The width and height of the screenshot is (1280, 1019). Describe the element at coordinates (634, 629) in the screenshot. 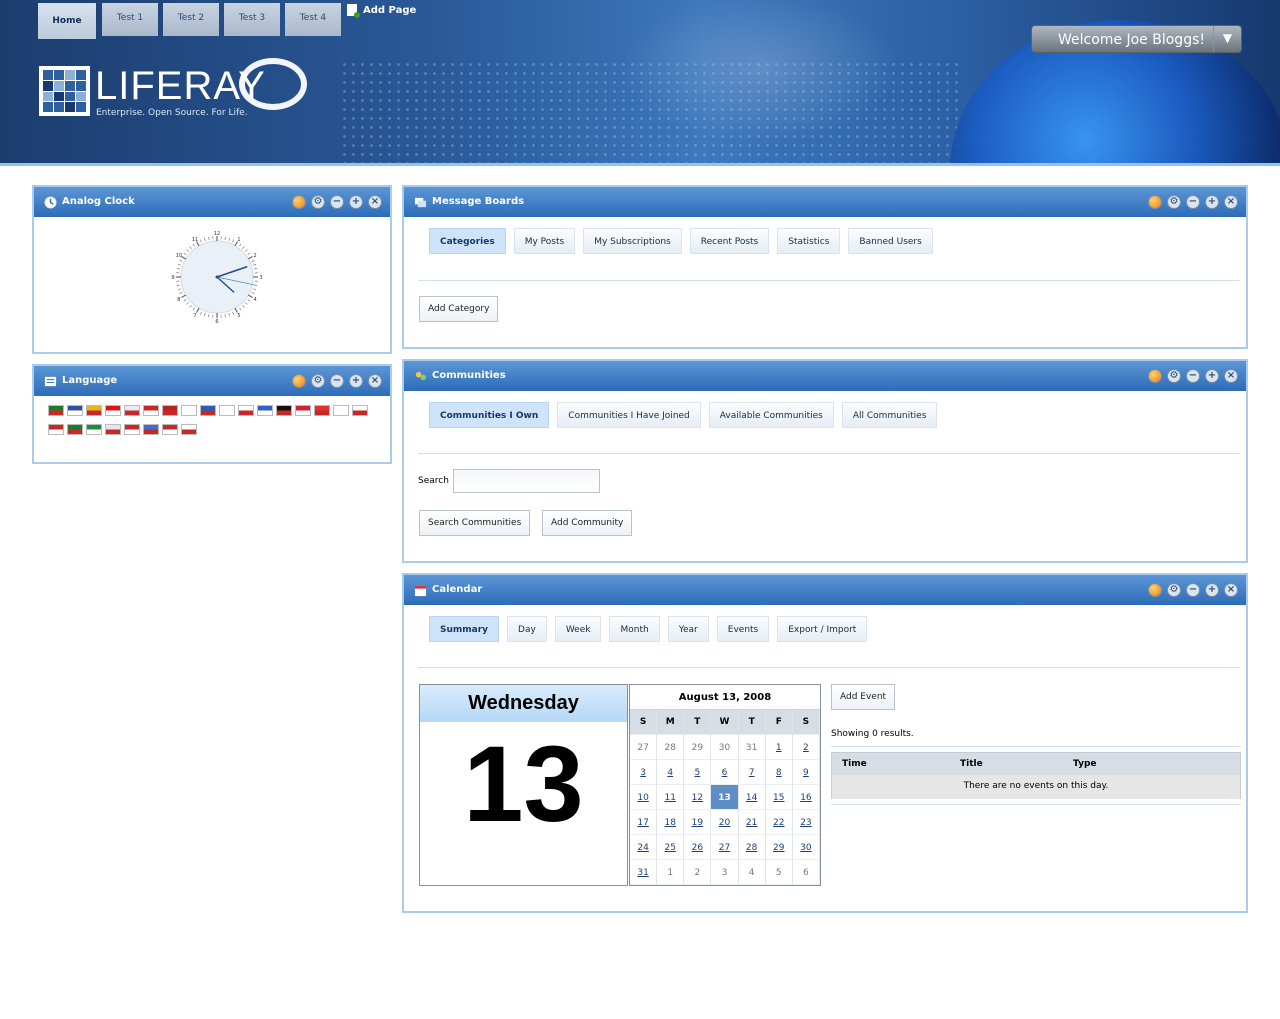

I see `tab-month: Month` at that location.